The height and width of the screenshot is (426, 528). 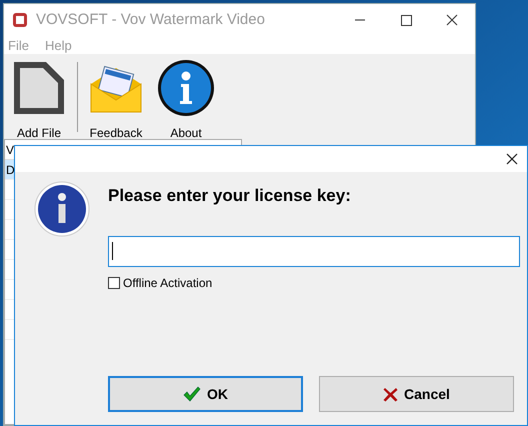 What do you see at coordinates (416, 394) in the screenshot?
I see `cancel-button: Cancel` at bounding box center [416, 394].